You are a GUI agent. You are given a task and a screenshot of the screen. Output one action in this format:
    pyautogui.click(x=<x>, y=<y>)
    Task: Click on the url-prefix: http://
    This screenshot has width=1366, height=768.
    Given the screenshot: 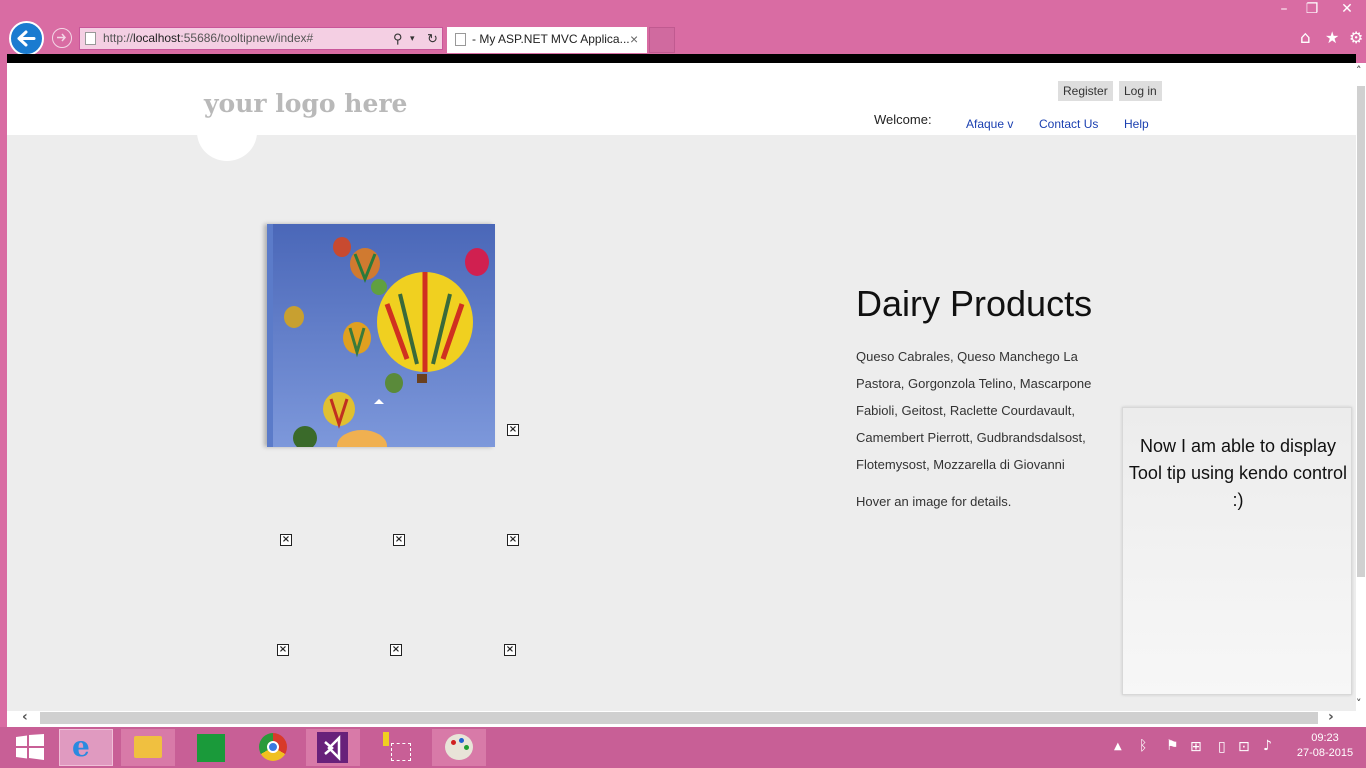 What is the action you would take?
    pyautogui.click(x=118, y=38)
    